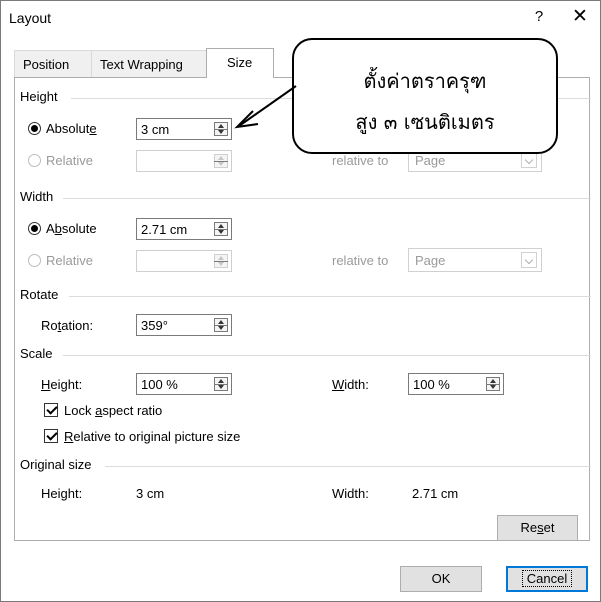 This screenshot has height=602, width=601. What do you see at coordinates (300, 18) in the screenshot?
I see `title-bar: Layout ? ✕` at bounding box center [300, 18].